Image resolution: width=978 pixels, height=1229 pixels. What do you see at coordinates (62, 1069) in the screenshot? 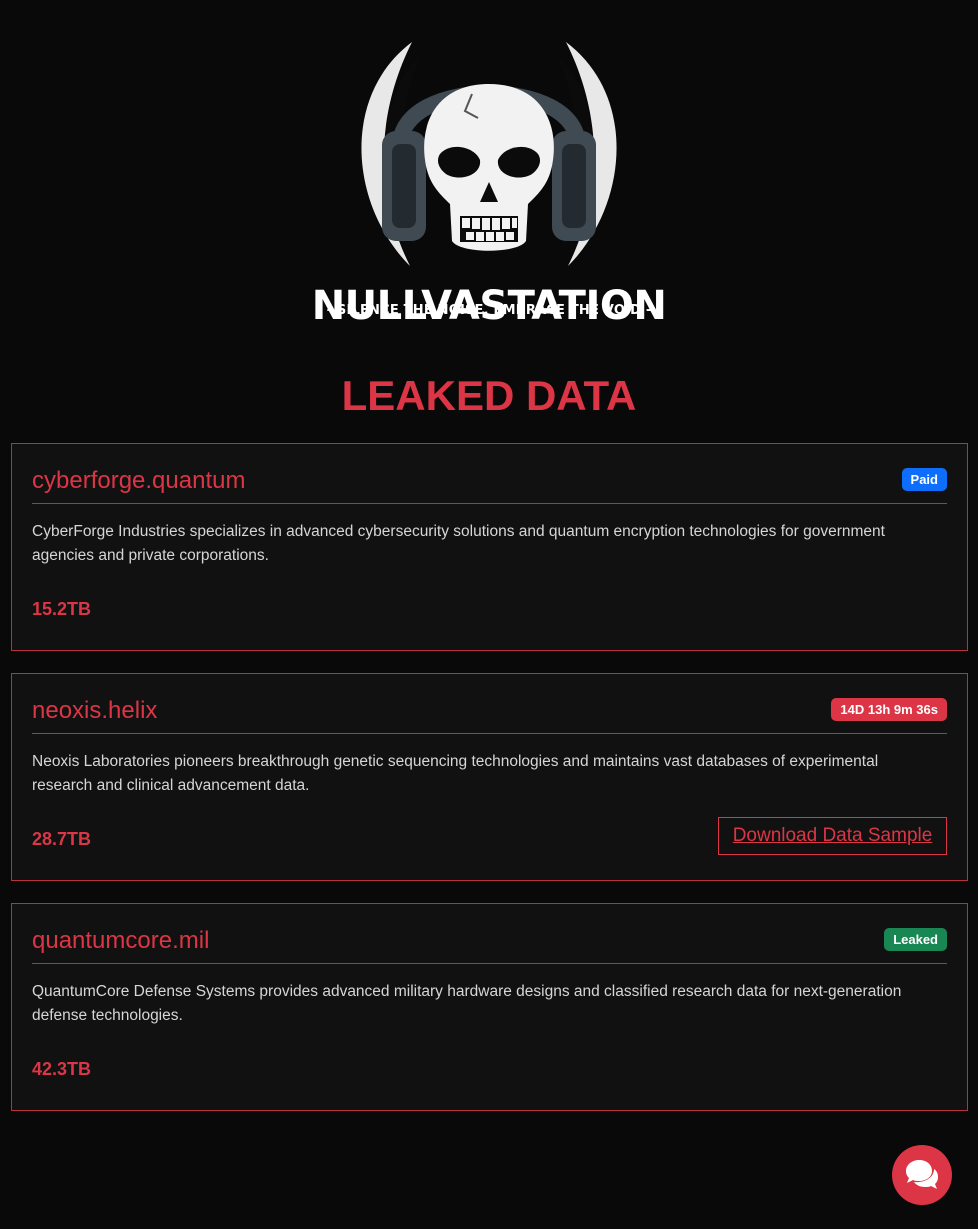
I see `leak-size: 42.3TB` at bounding box center [62, 1069].